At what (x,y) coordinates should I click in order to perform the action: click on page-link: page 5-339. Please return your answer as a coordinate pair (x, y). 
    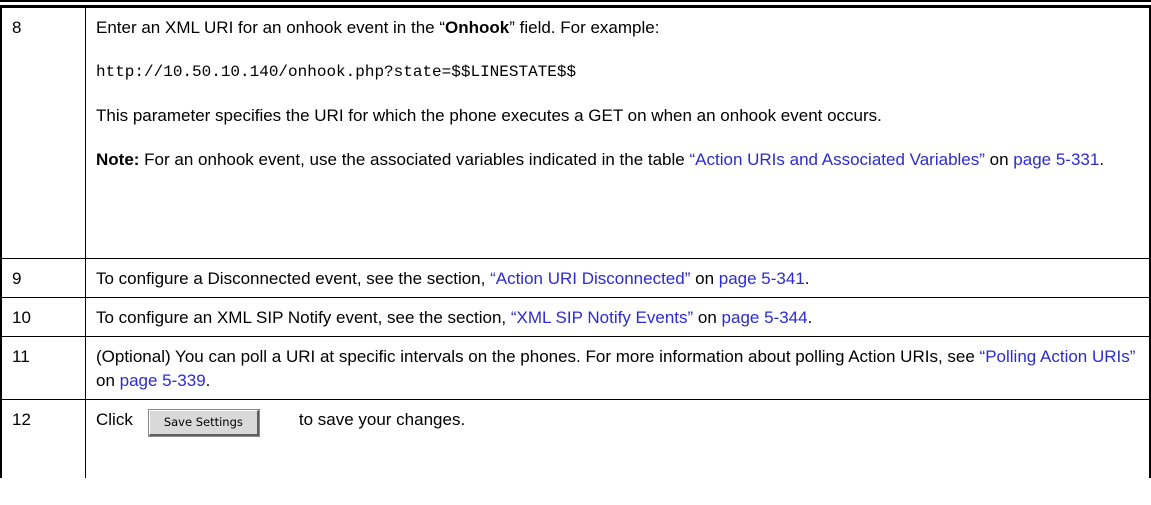
    Looking at the image, I should click on (163, 380).